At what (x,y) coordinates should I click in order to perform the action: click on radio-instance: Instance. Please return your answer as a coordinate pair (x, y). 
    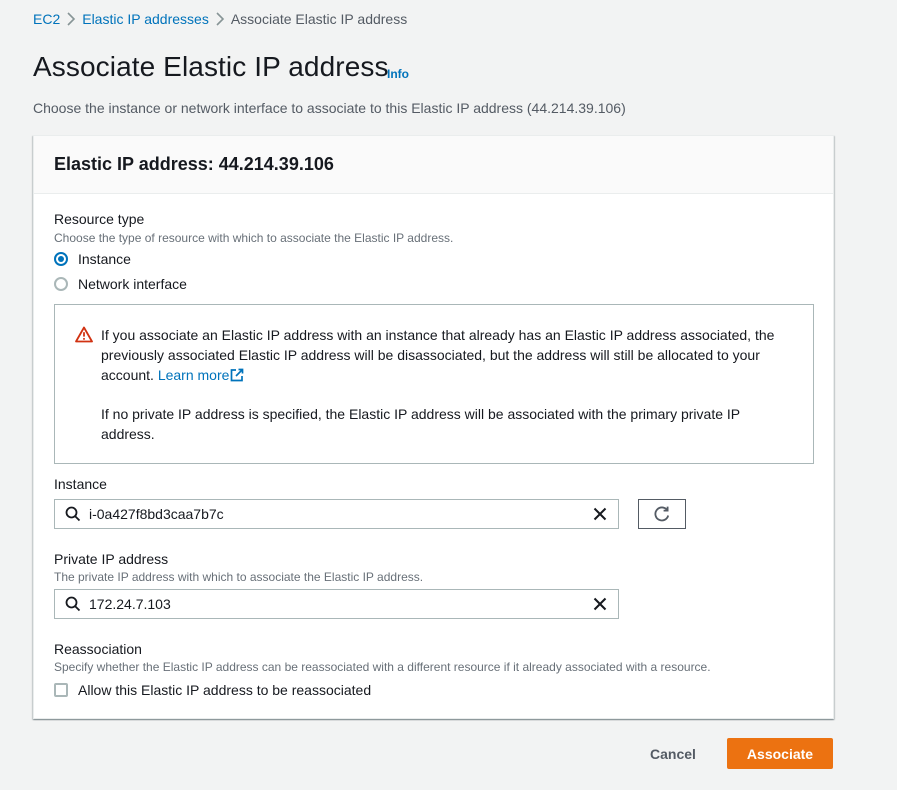
    Looking at the image, I should click on (92, 259).